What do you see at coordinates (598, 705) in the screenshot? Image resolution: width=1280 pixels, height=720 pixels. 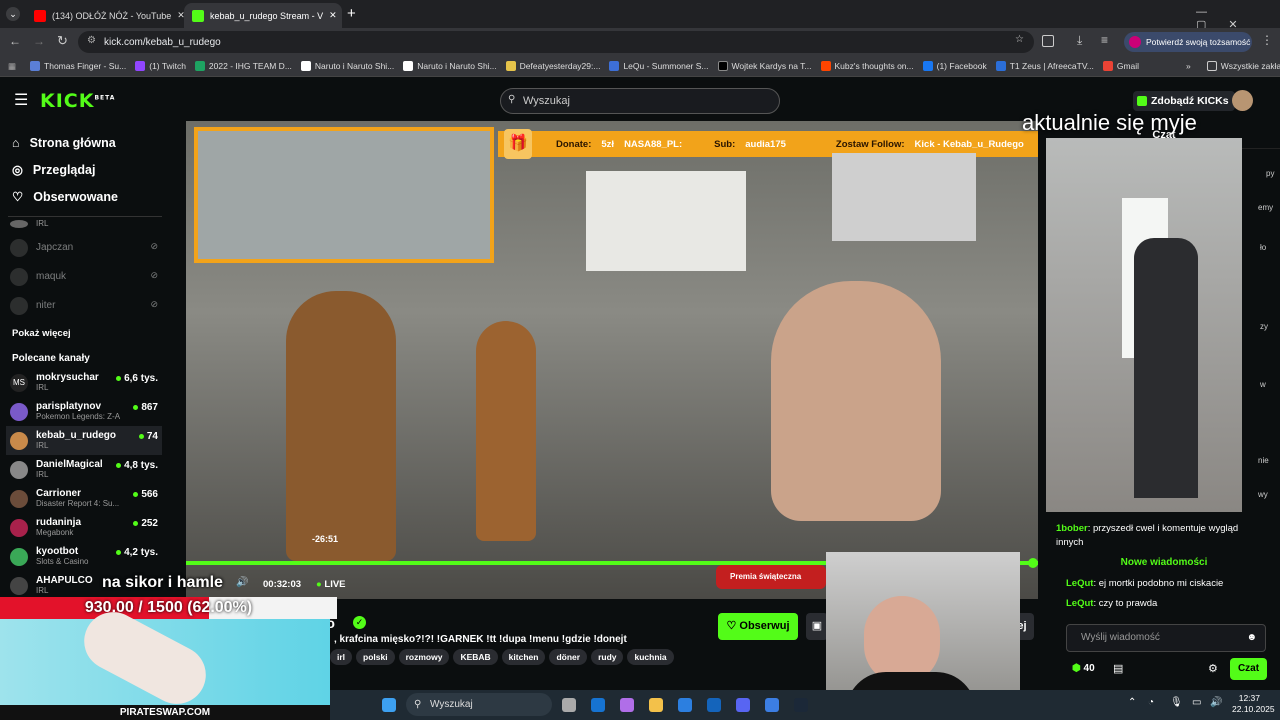 I see `outlook-icon` at bounding box center [598, 705].